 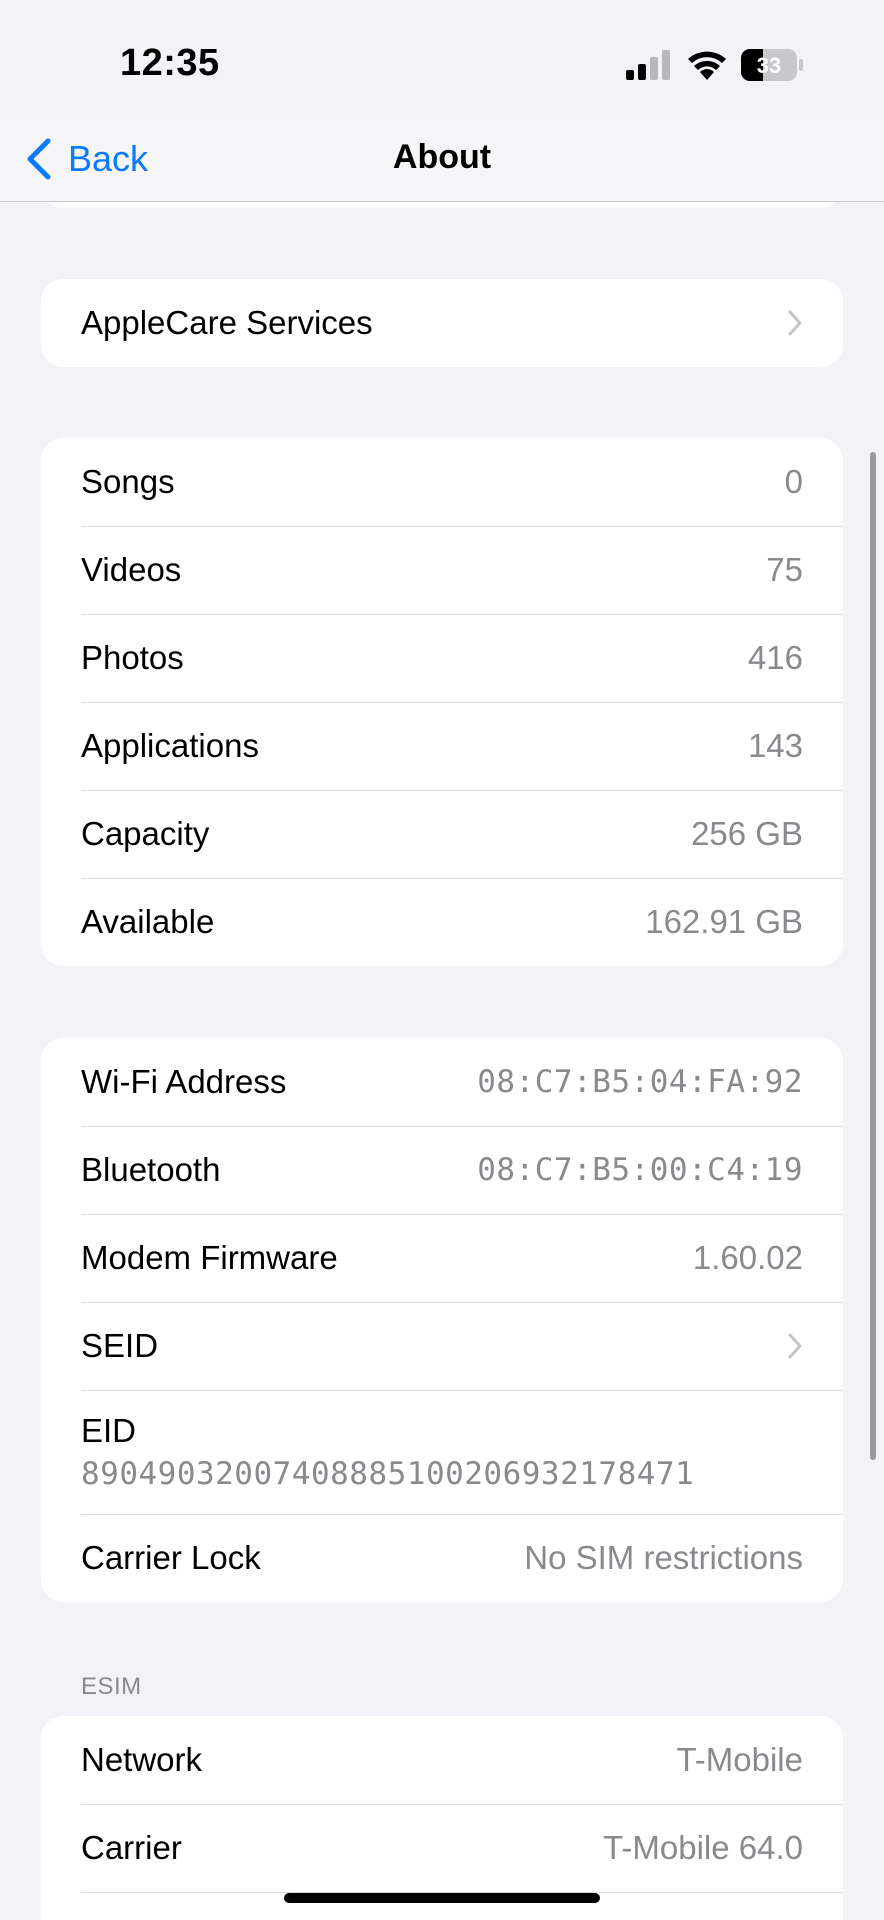 I want to click on applecare-group: AppleCare Services, so click(x=442, y=323).